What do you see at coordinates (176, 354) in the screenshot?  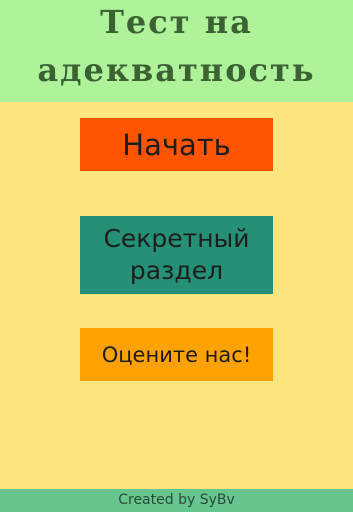 I see `rate-us-button: Оцените нас!` at bounding box center [176, 354].